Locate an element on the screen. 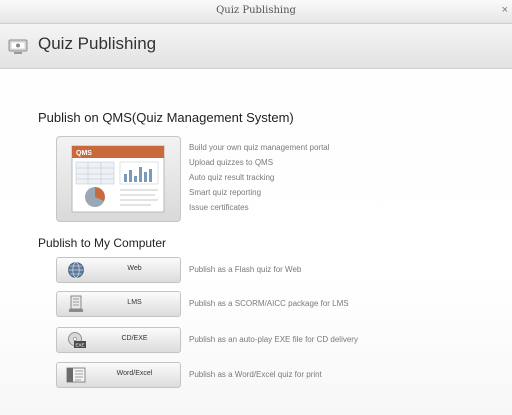 This screenshot has height=415, width=512. page-header: Quiz Publishing is located at coordinates (256, 46).